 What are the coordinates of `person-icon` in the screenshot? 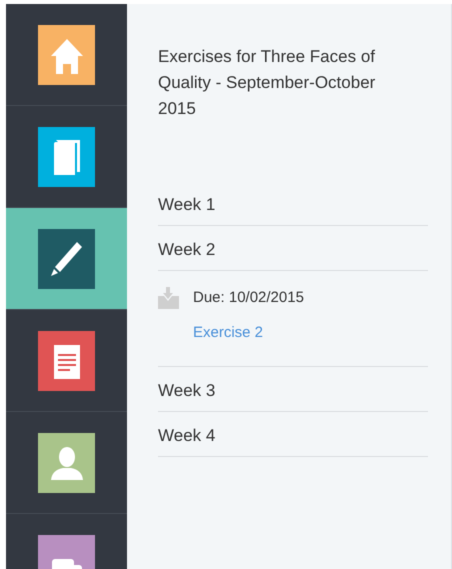 It's located at (67, 463).